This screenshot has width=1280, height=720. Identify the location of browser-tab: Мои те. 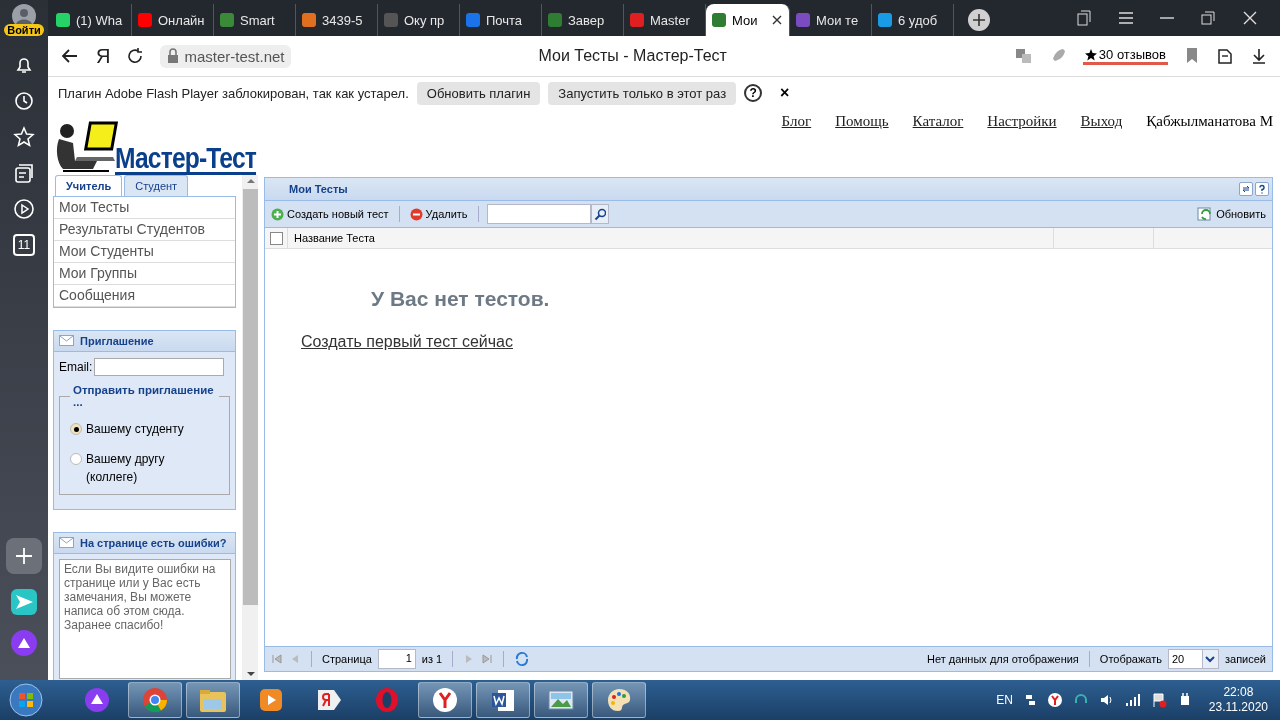
(831, 20).